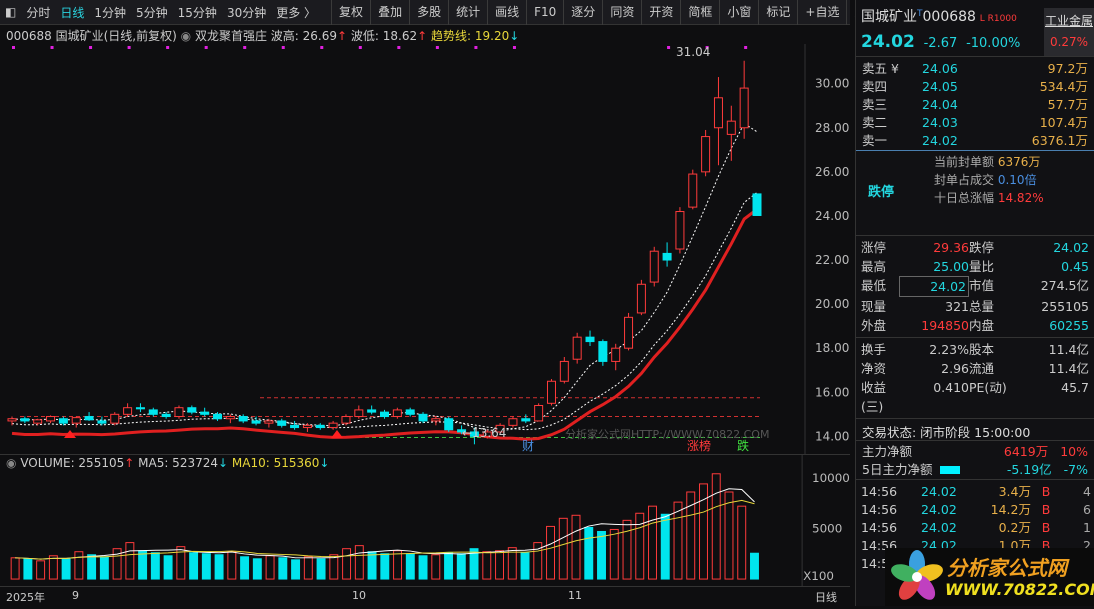 This screenshot has width=1094, height=609. What do you see at coordinates (110, 12) in the screenshot?
I see `tab-1min: 1分钟` at bounding box center [110, 12].